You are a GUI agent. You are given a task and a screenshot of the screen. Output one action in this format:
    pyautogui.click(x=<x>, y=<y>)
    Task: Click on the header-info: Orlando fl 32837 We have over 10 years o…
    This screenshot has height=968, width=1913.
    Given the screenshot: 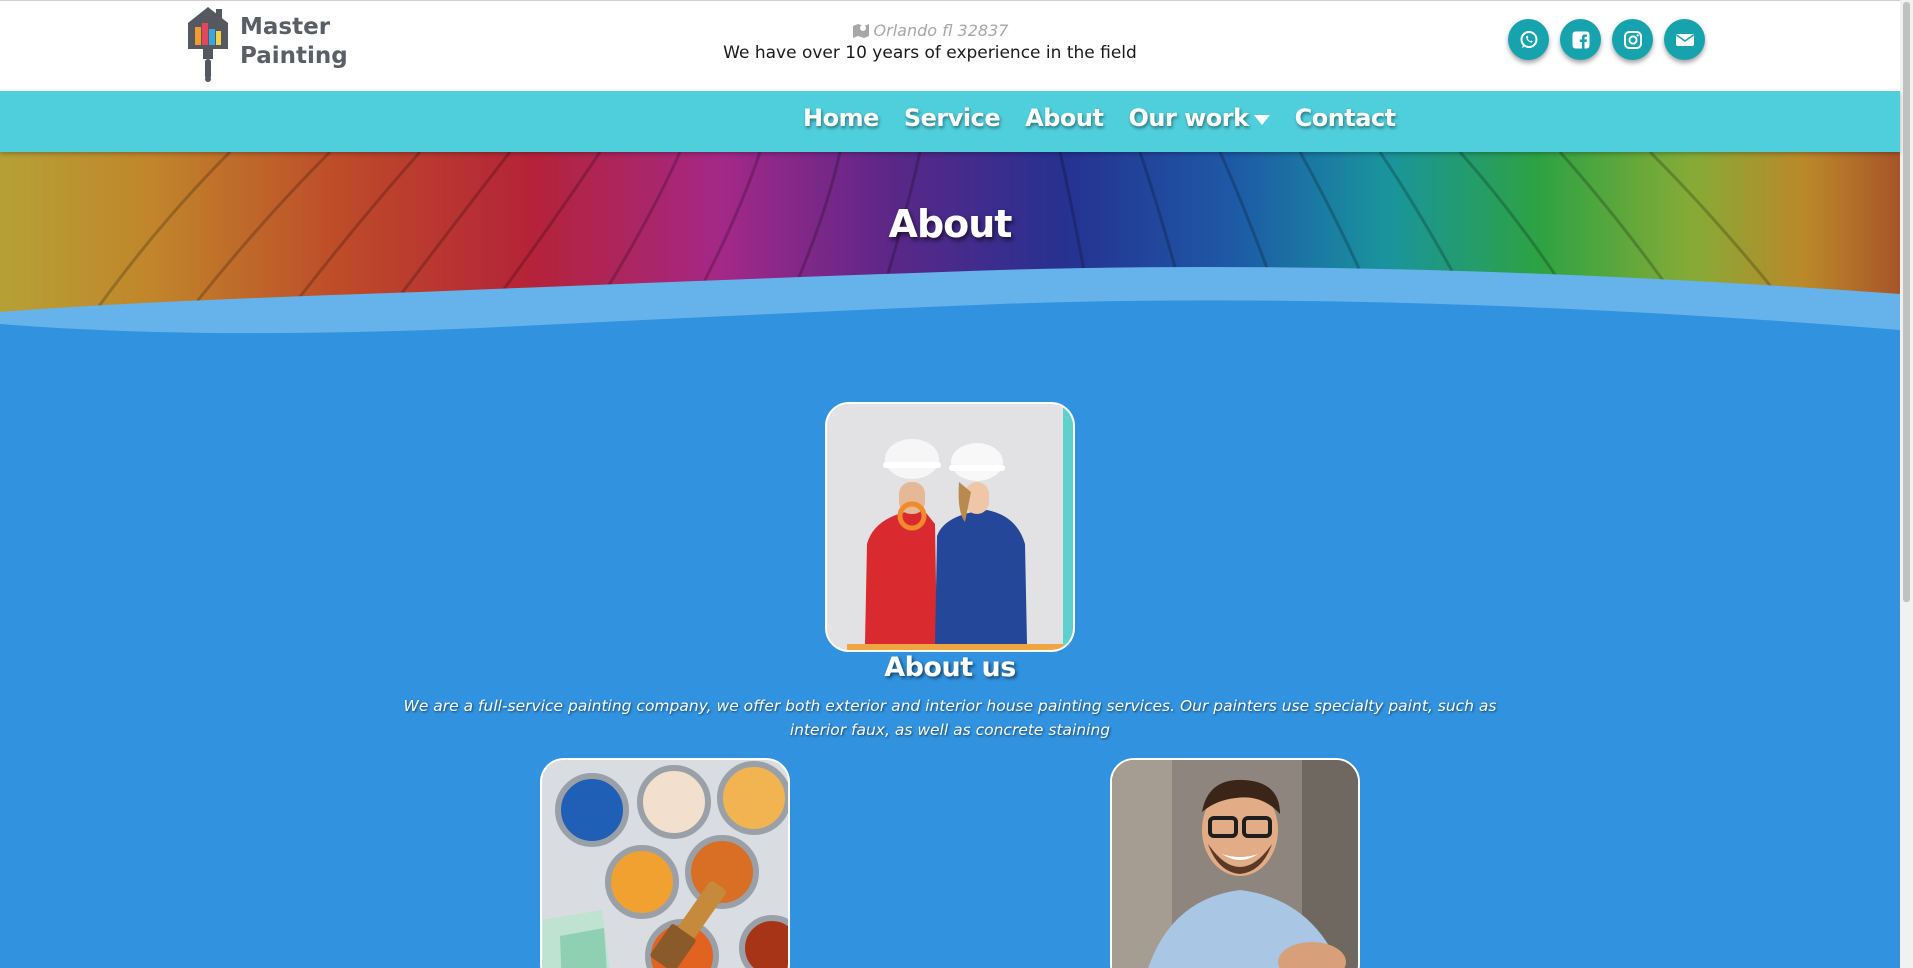 What is the action you would take?
    pyautogui.click(x=930, y=41)
    